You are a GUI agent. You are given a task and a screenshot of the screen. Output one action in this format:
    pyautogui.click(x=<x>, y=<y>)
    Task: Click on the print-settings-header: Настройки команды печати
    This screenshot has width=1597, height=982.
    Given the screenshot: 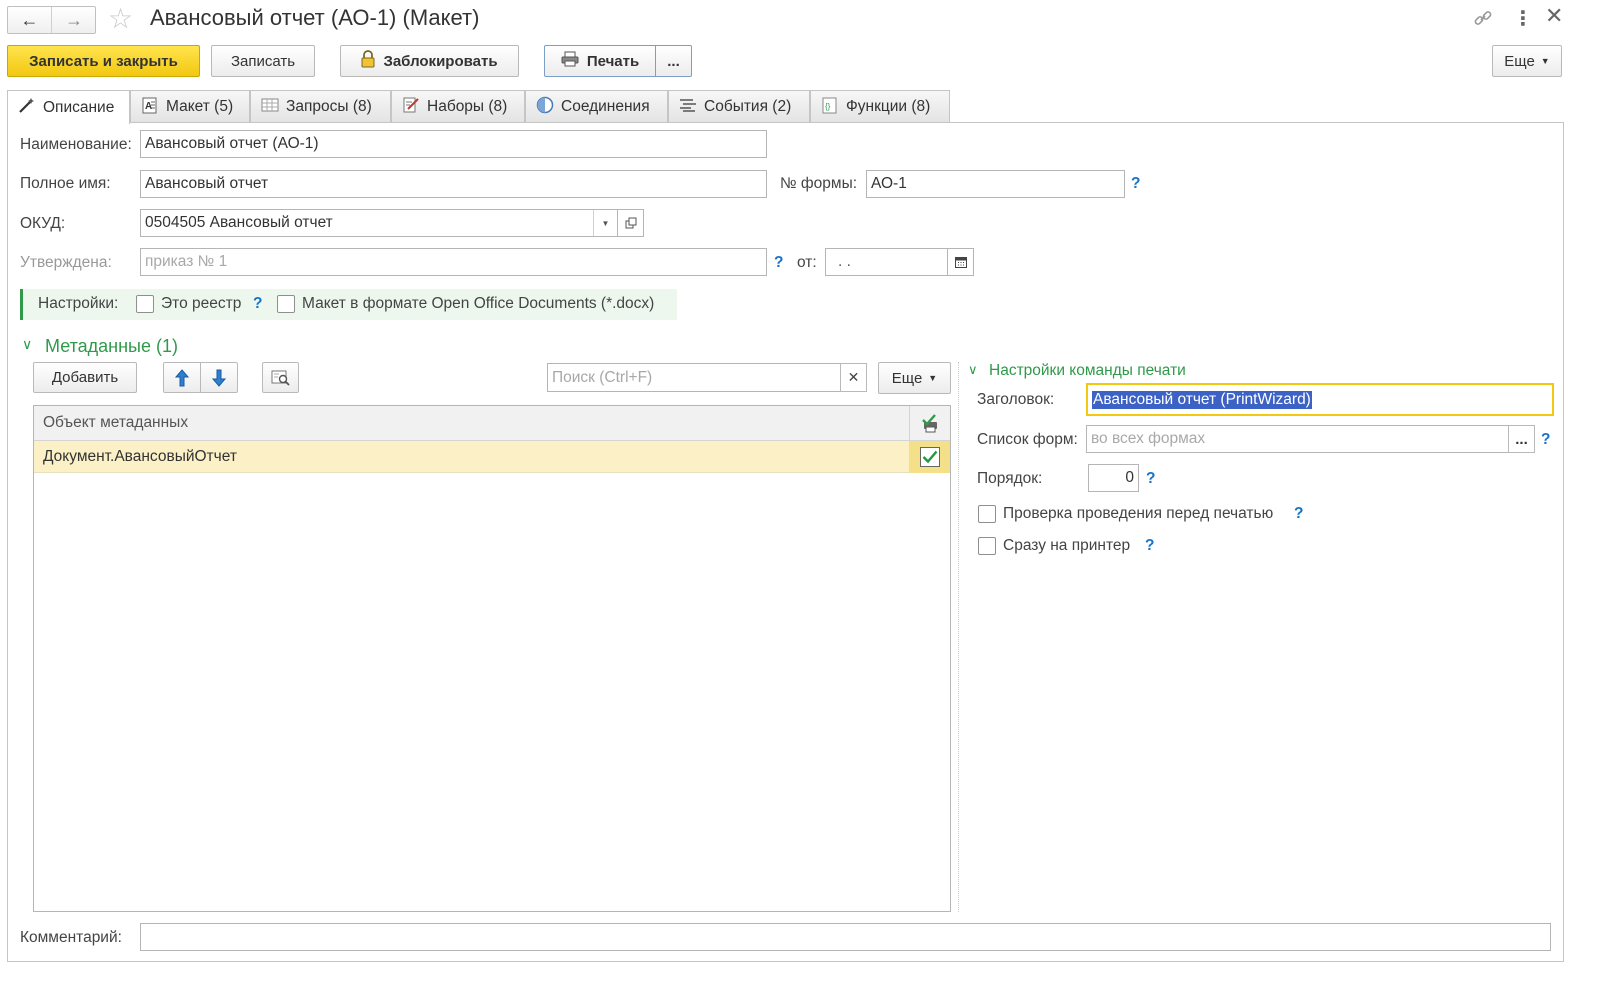 What is the action you would take?
    pyautogui.click(x=1087, y=371)
    